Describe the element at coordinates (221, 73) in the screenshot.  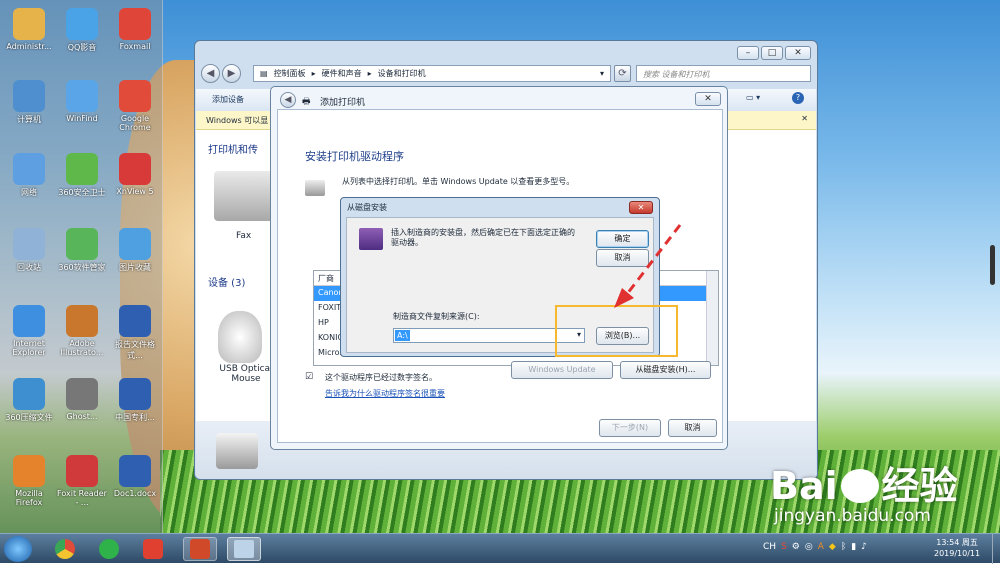
I see `nav-buttons: ◀ ▶` at that location.